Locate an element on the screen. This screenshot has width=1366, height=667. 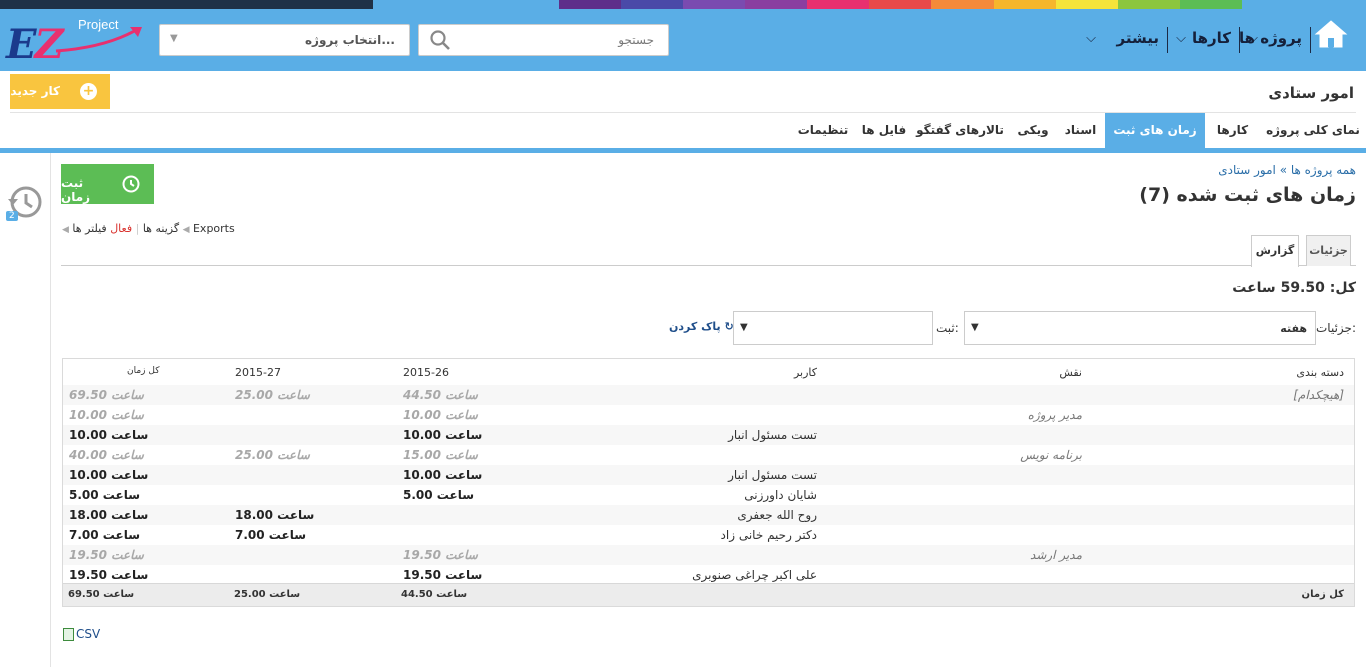
tab-settings: تنظیمات is located at coordinates (823, 130).